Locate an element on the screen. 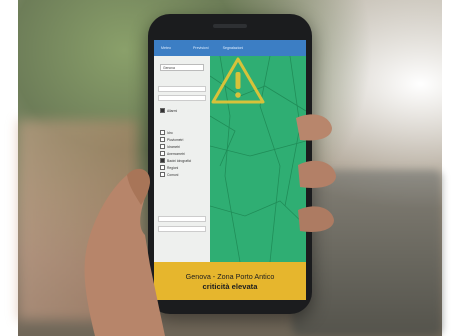 The image size is (457, 336). hand is located at coordinates (124, 252).